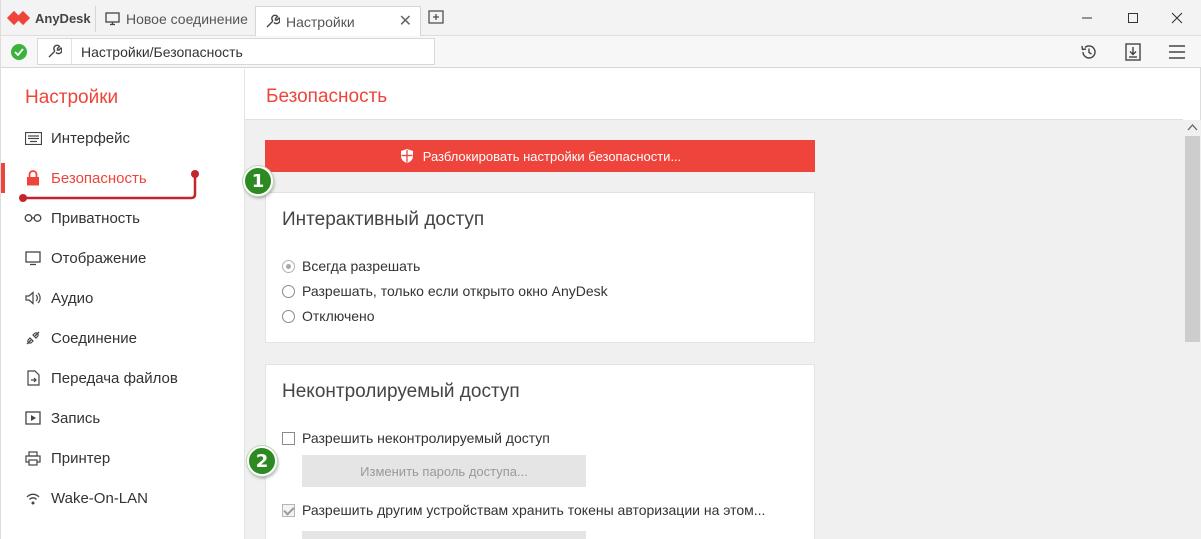  I want to click on sidebar-item-label: Соединение, so click(94, 338).